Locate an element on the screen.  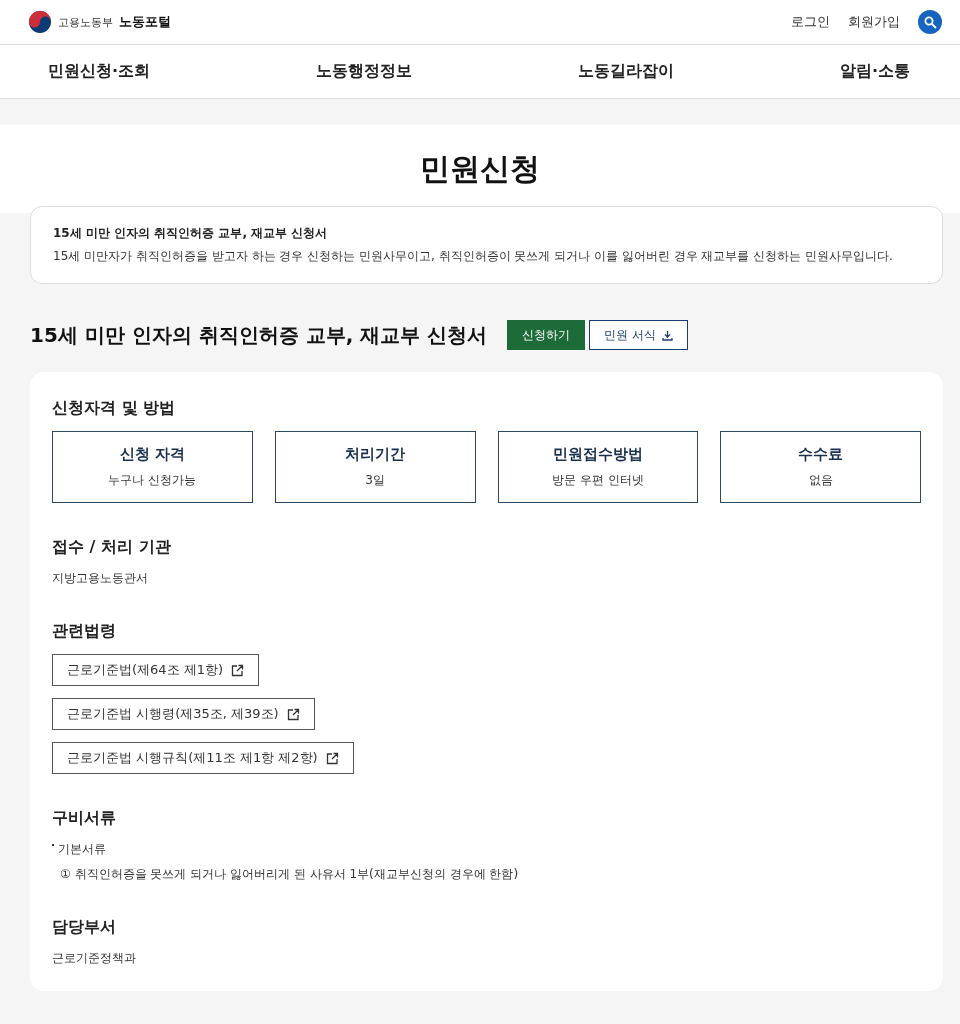
intro-title: 15세 미만 인자의 취직인허증 교부, 재교부 신청서 is located at coordinates (191, 233).